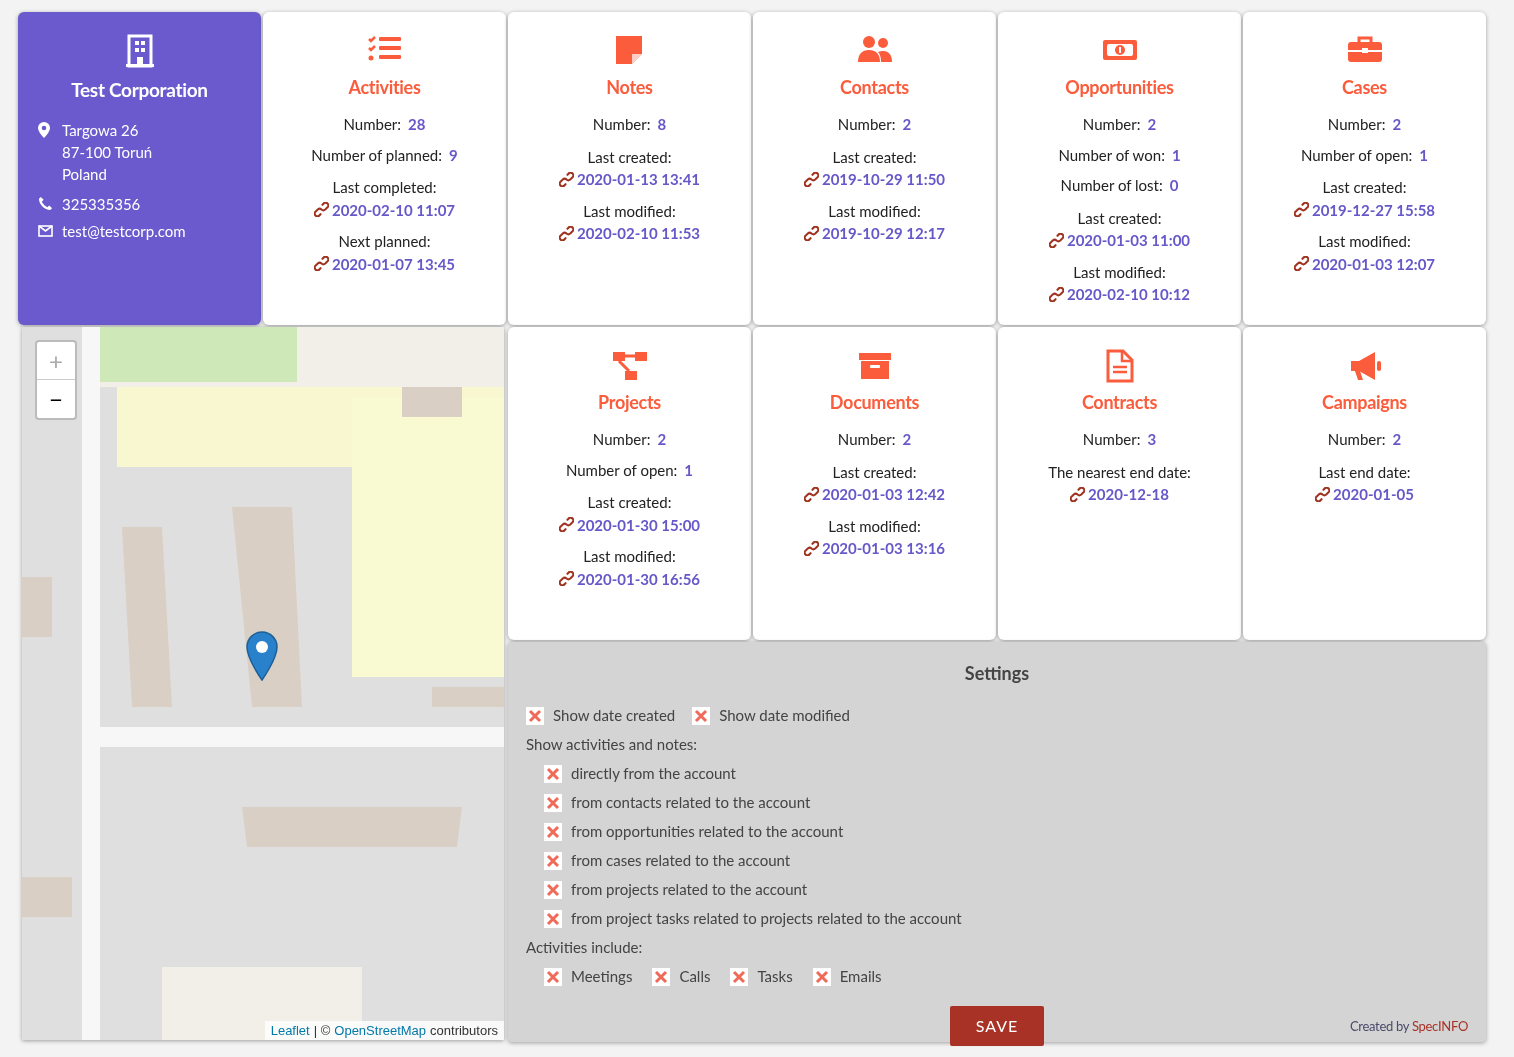 This screenshot has height=1057, width=1514. I want to click on card-title: Cases, so click(1364, 87).